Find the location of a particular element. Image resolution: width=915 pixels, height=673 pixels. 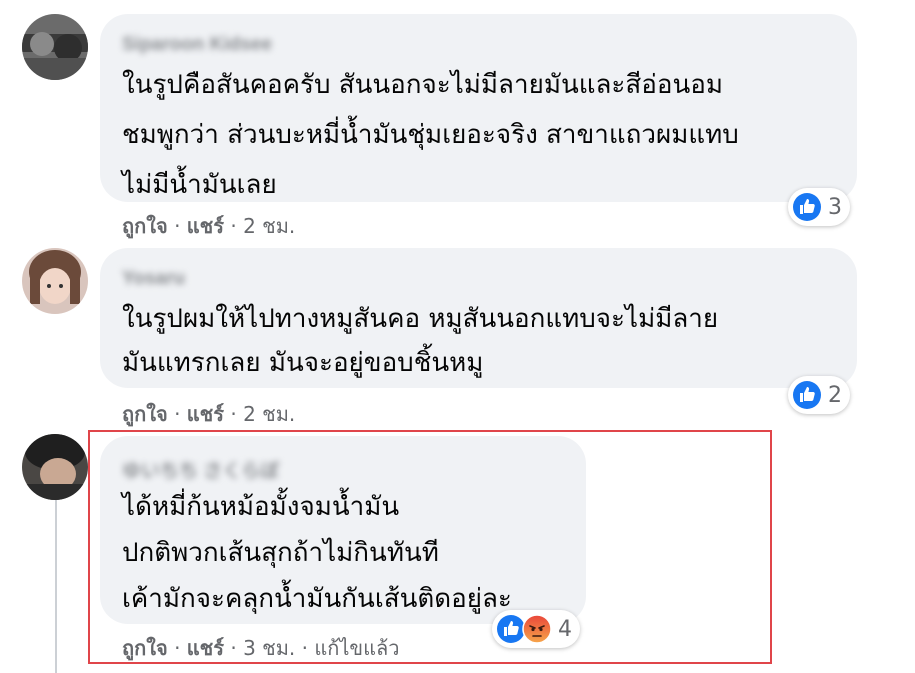

comment-text-line: มันแทรกเลย มันจะอยู่ขอบชิ้นหมู is located at coordinates (303, 363).